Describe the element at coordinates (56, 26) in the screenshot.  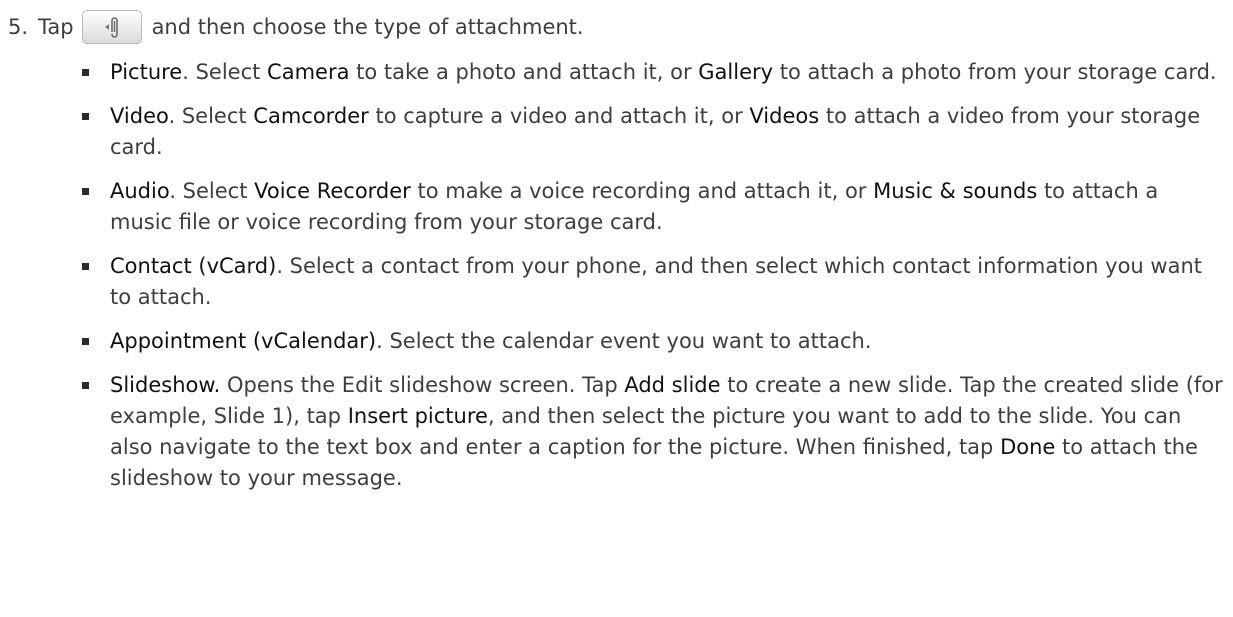
I see `step-tap-text: Tap` at that location.